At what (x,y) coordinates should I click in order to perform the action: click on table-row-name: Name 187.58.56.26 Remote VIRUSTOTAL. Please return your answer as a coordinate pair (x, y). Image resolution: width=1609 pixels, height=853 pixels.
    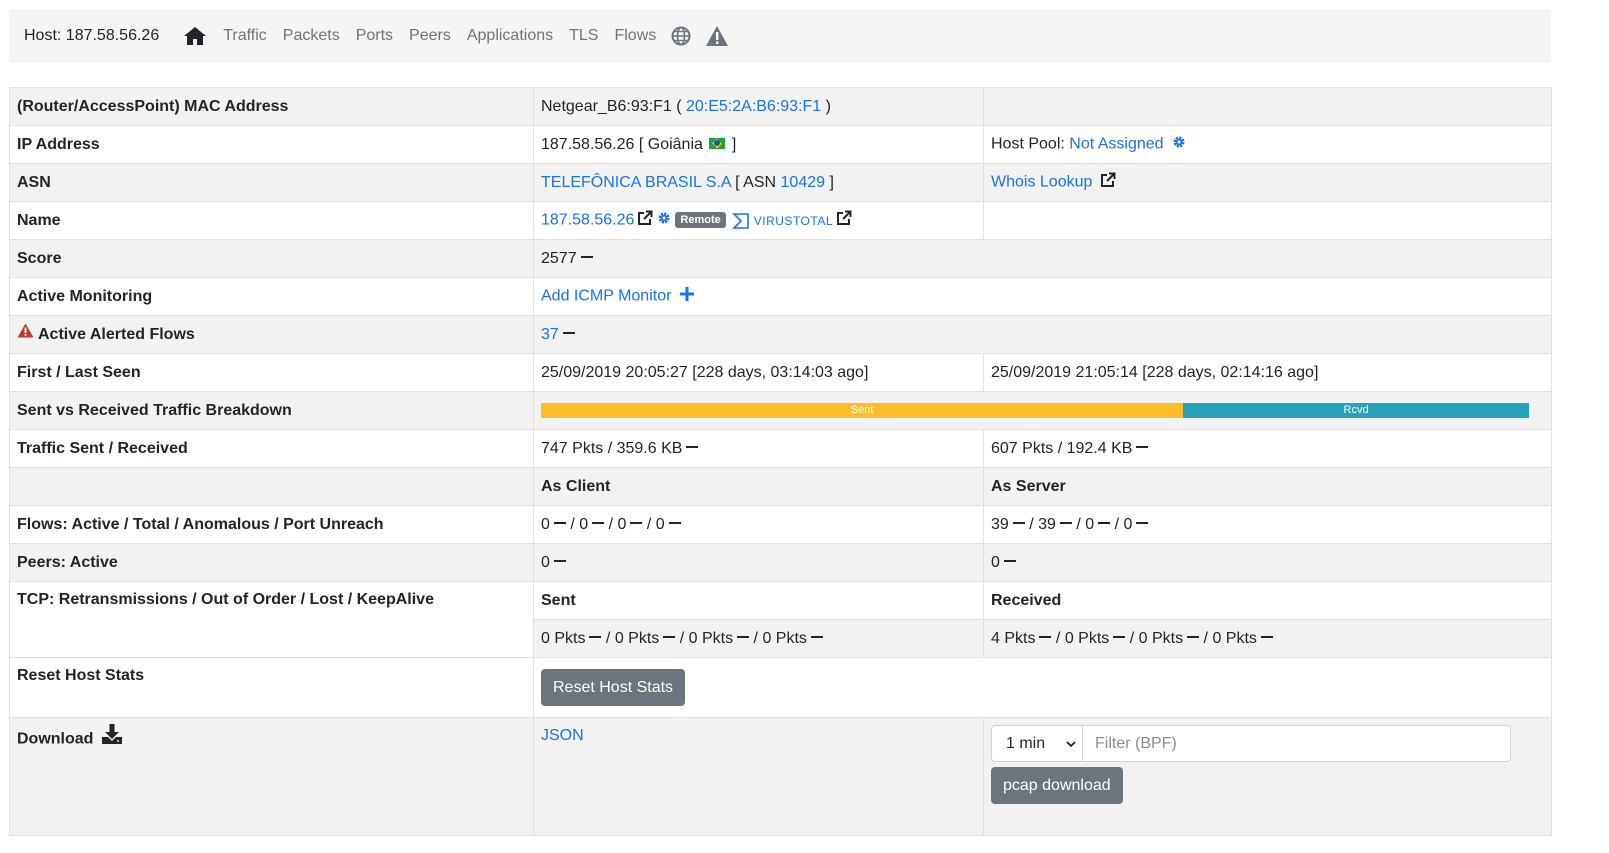
    Looking at the image, I should click on (780, 220).